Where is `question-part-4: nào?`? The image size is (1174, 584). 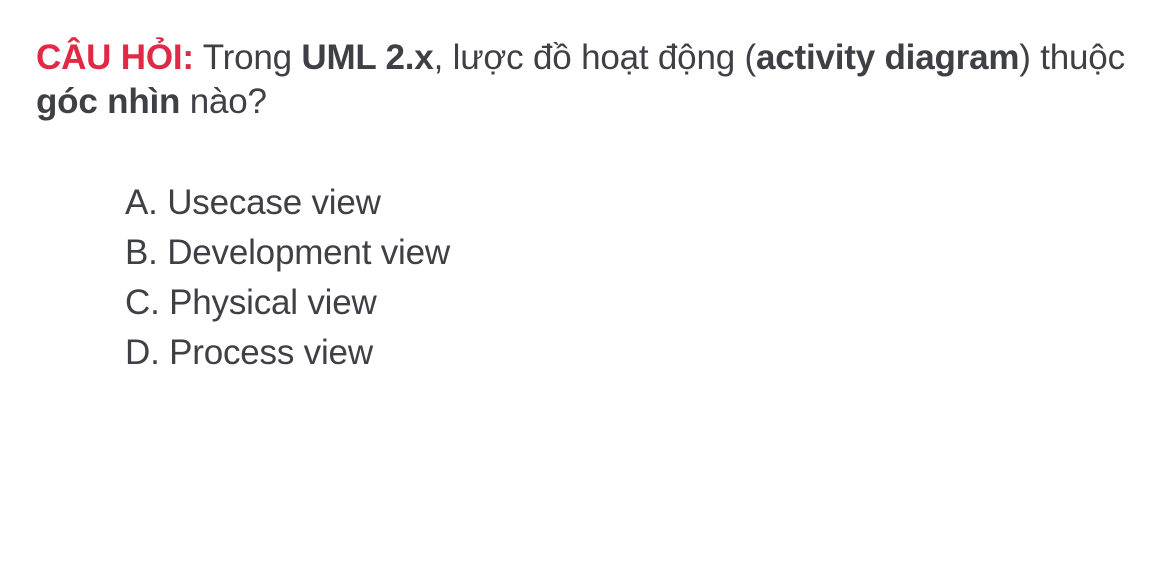
question-part-4: nào? is located at coordinates (223, 101).